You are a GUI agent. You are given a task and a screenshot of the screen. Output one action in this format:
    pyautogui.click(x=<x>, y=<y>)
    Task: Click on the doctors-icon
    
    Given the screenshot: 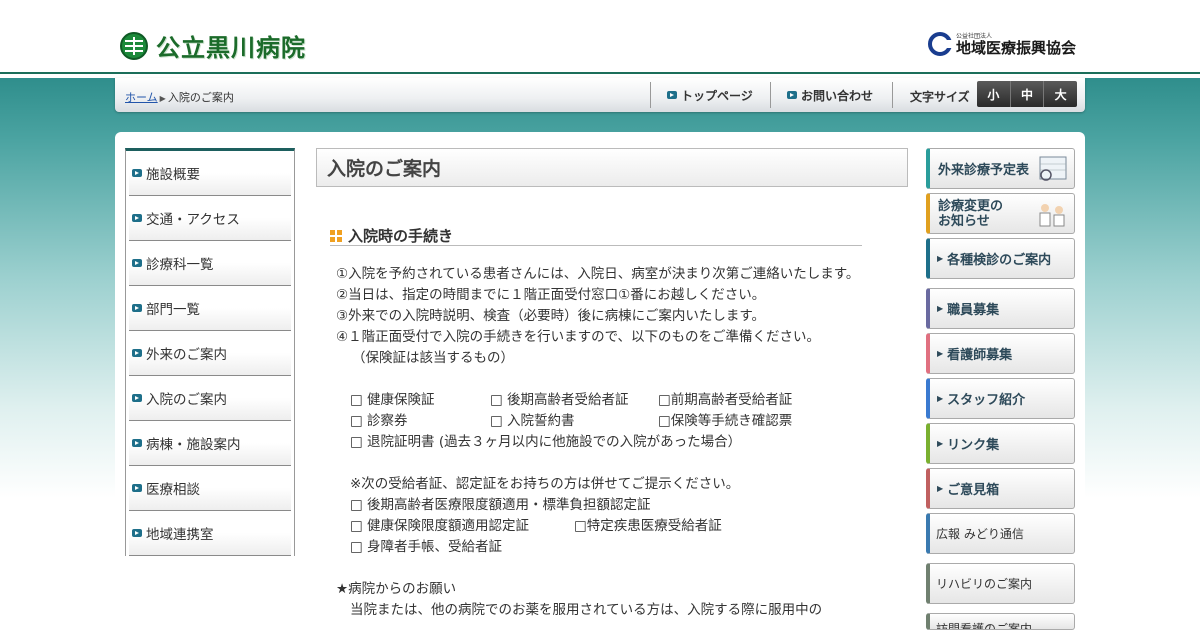 What is the action you would take?
    pyautogui.click(x=1052, y=215)
    